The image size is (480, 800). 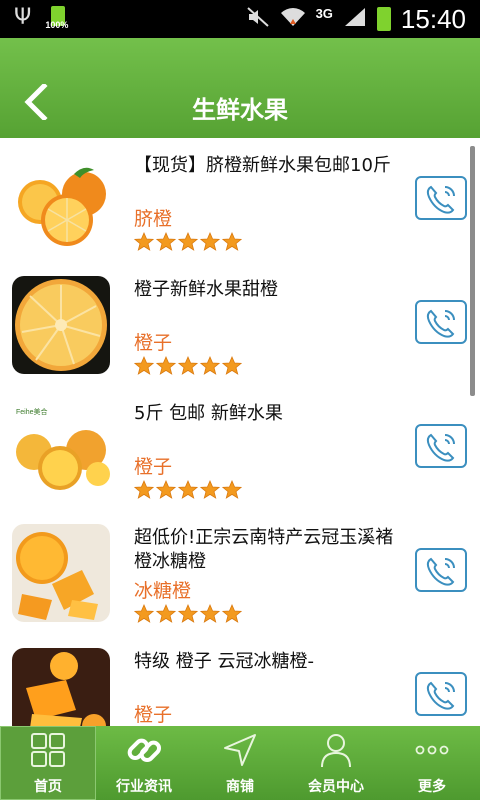 I want to click on product-name: 5斤 包邮 新鲜水果, so click(x=208, y=413).